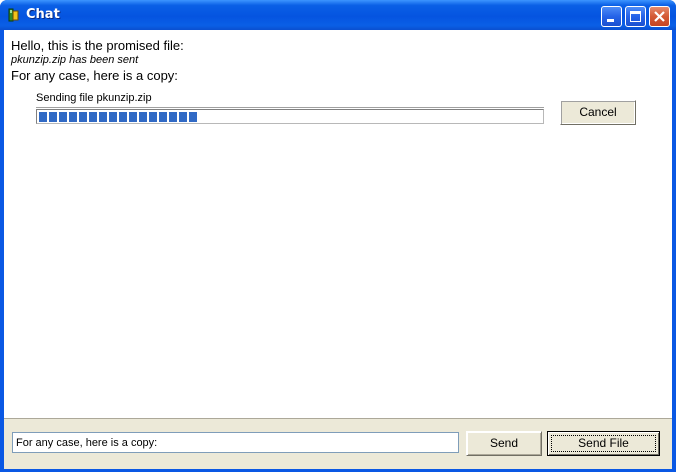 This screenshot has width=676, height=472. I want to click on message-input, so click(235, 442).